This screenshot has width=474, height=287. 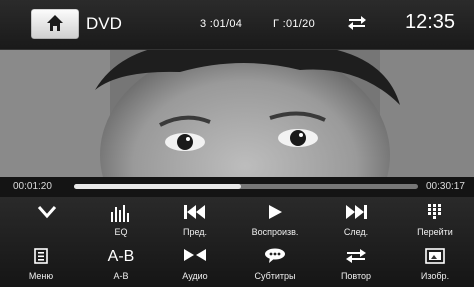 What do you see at coordinates (195, 232) in the screenshot?
I see `previous-label: Пред.` at bounding box center [195, 232].